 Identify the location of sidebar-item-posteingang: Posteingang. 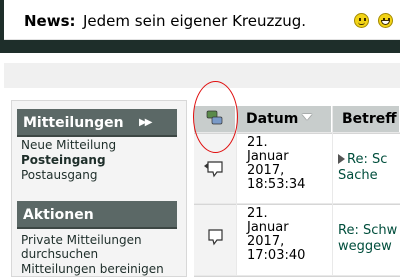
(63, 160).